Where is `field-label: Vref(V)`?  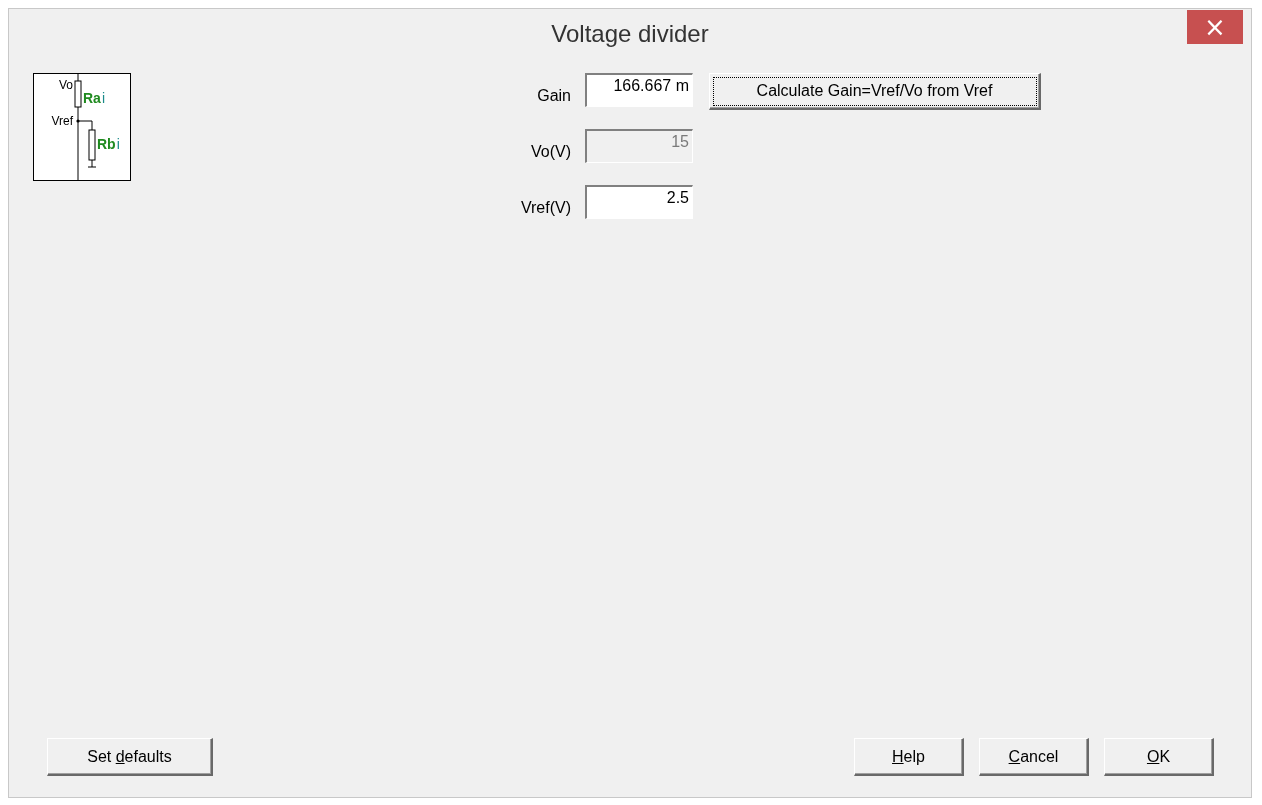
field-label: Vref(V) is located at coordinates (545, 208).